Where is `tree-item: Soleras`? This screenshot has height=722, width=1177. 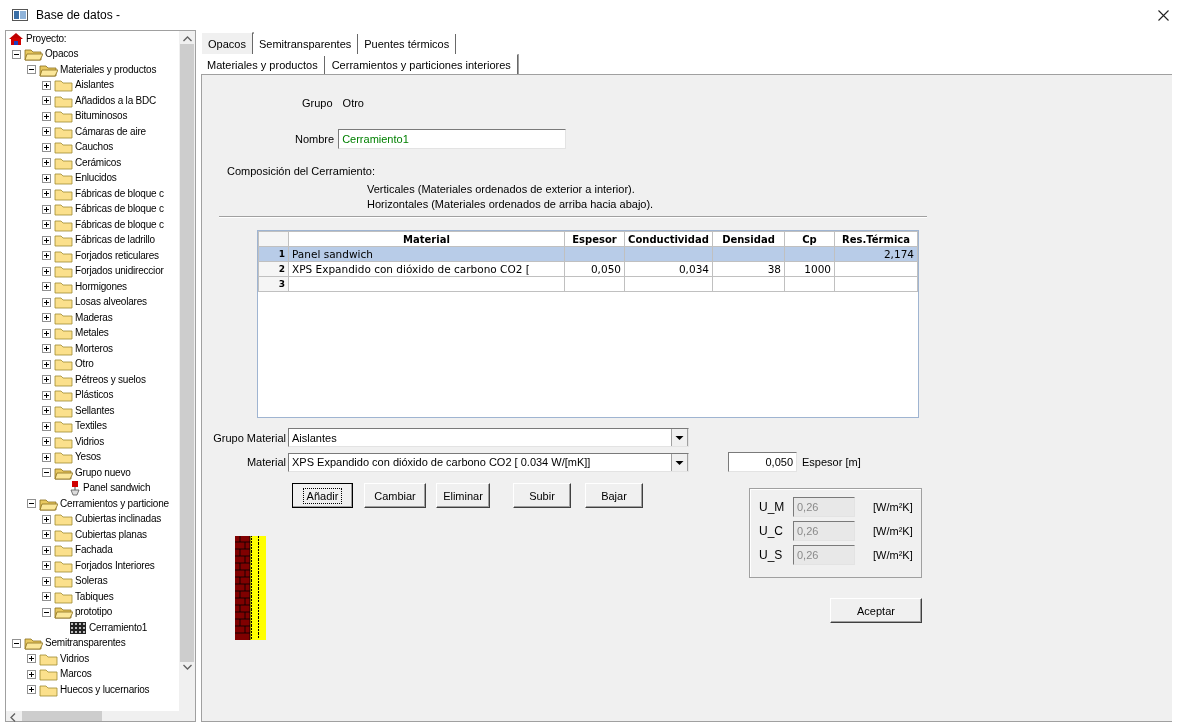 tree-item: Soleras is located at coordinates (90, 581).